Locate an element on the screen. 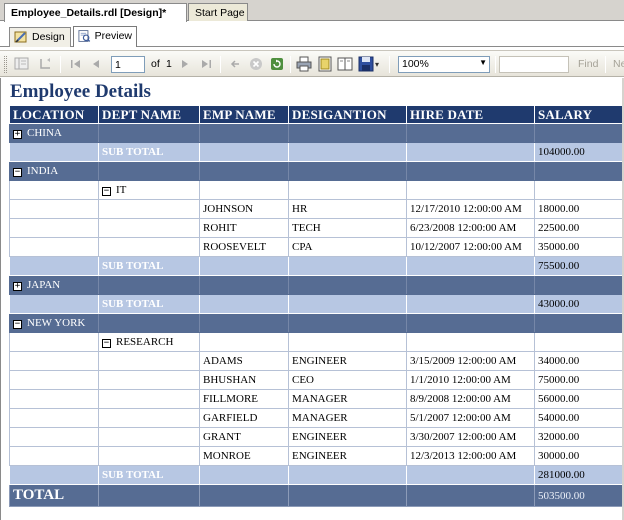 The width and height of the screenshot is (624, 520). export-icon is located at coordinates (366, 64).